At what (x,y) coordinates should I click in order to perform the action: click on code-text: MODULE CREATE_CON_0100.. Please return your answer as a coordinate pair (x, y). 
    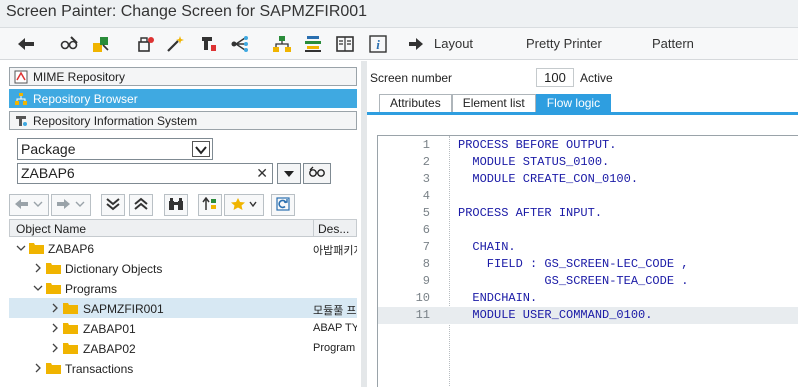
    Looking at the image, I should click on (548, 179).